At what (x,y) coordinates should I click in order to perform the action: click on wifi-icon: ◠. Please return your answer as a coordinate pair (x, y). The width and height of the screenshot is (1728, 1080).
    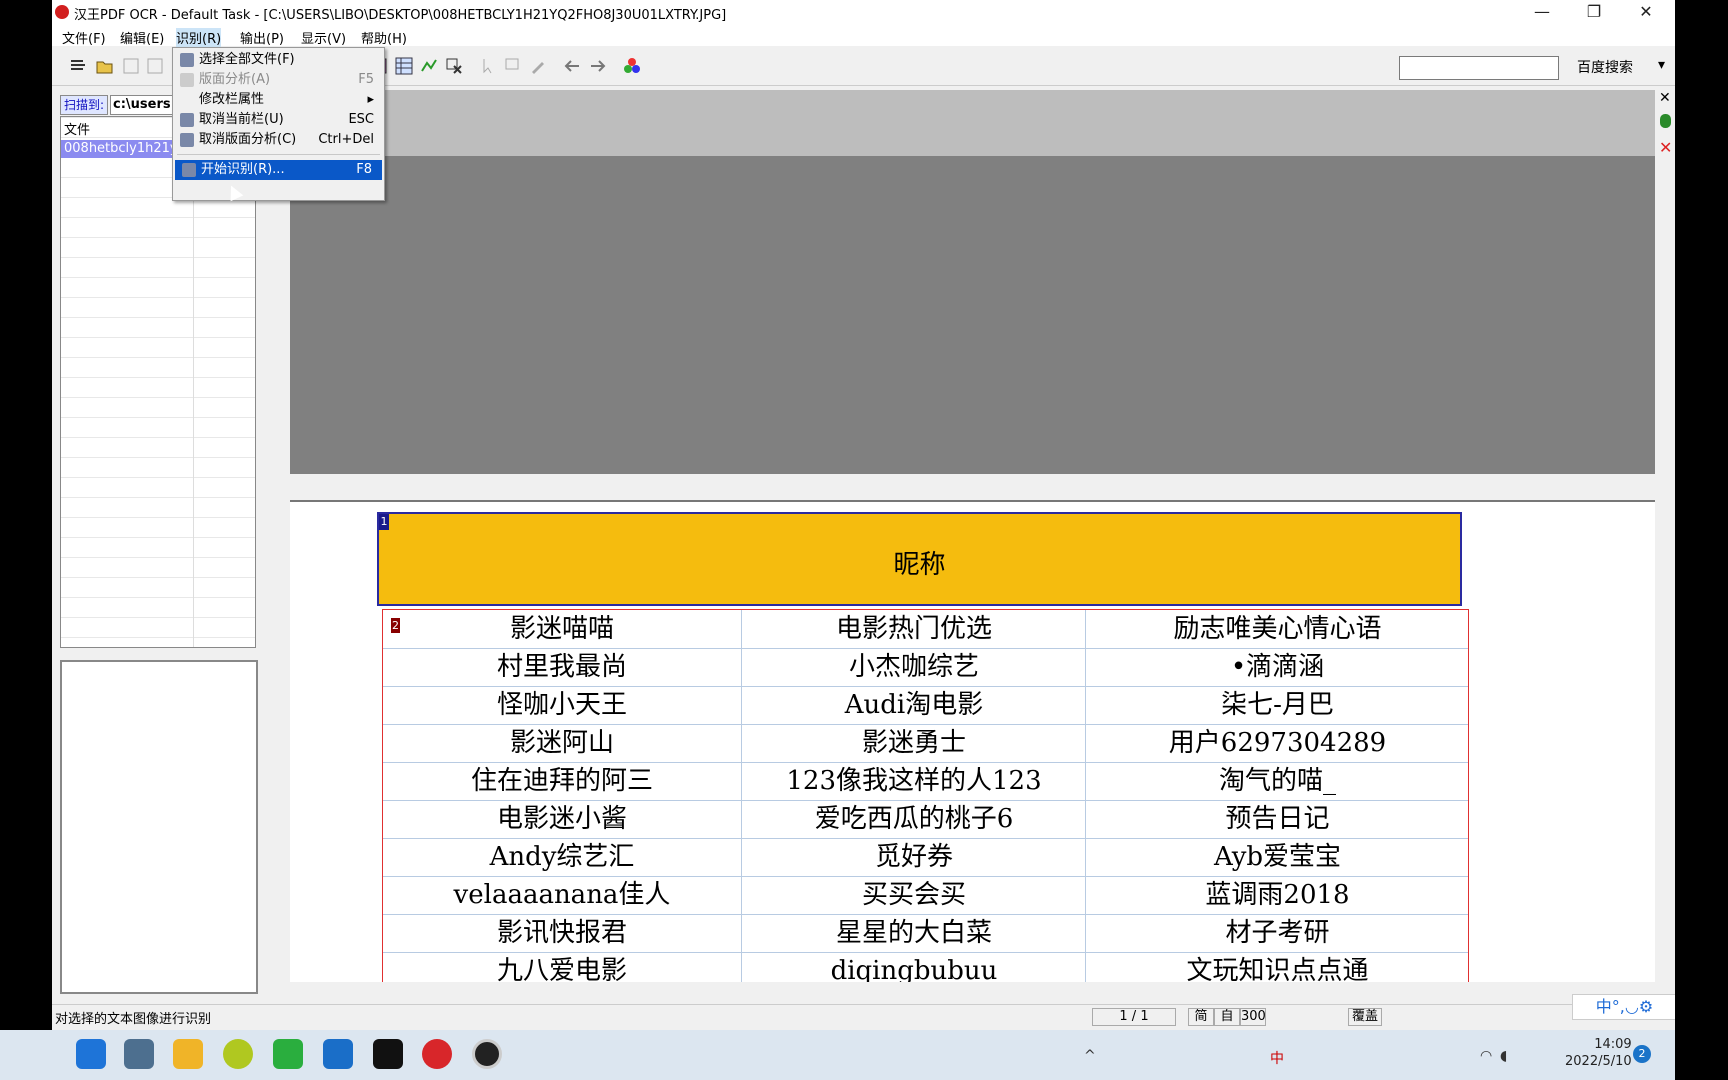
    Looking at the image, I should click on (1486, 1056).